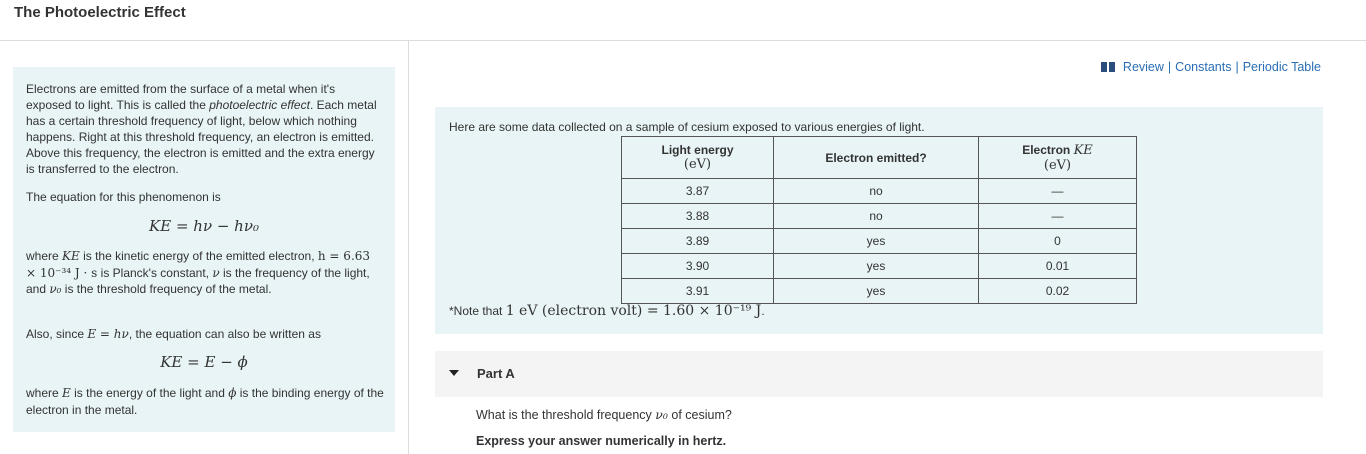  Describe the element at coordinates (224, 334) in the screenshot. I see `text: , the equation can also be written as` at that location.